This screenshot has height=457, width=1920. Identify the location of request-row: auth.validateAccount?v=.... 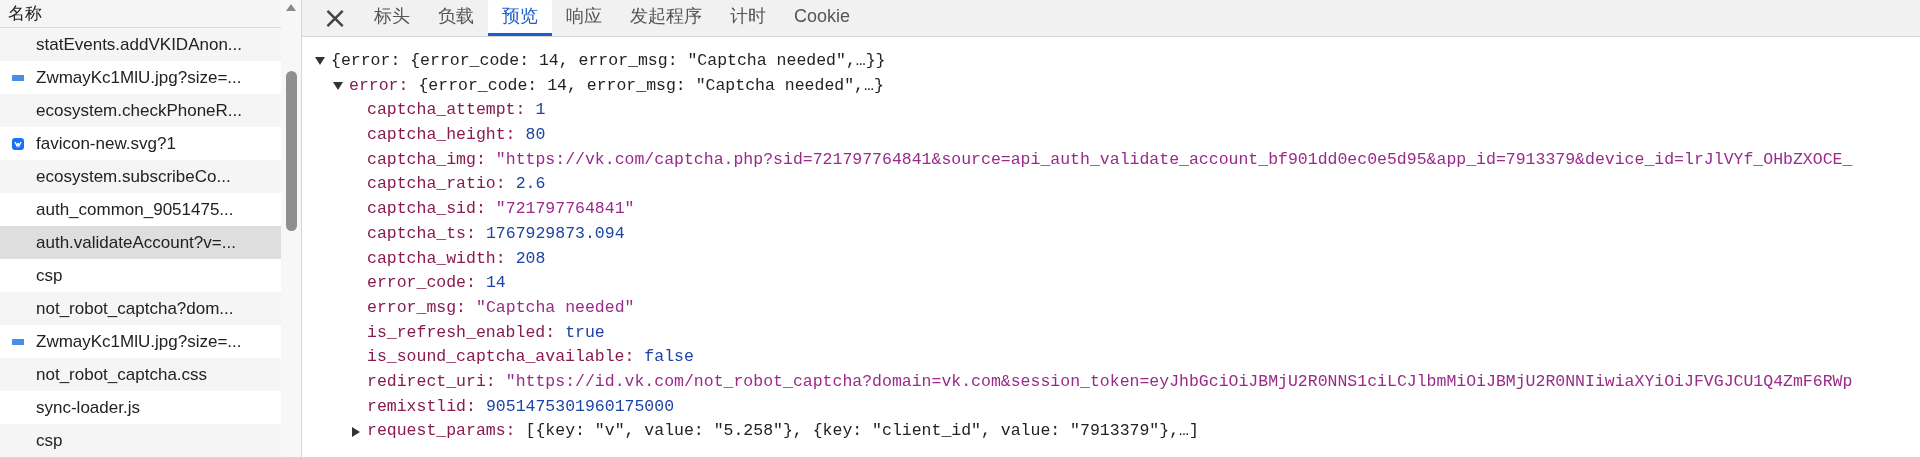
(141, 242).